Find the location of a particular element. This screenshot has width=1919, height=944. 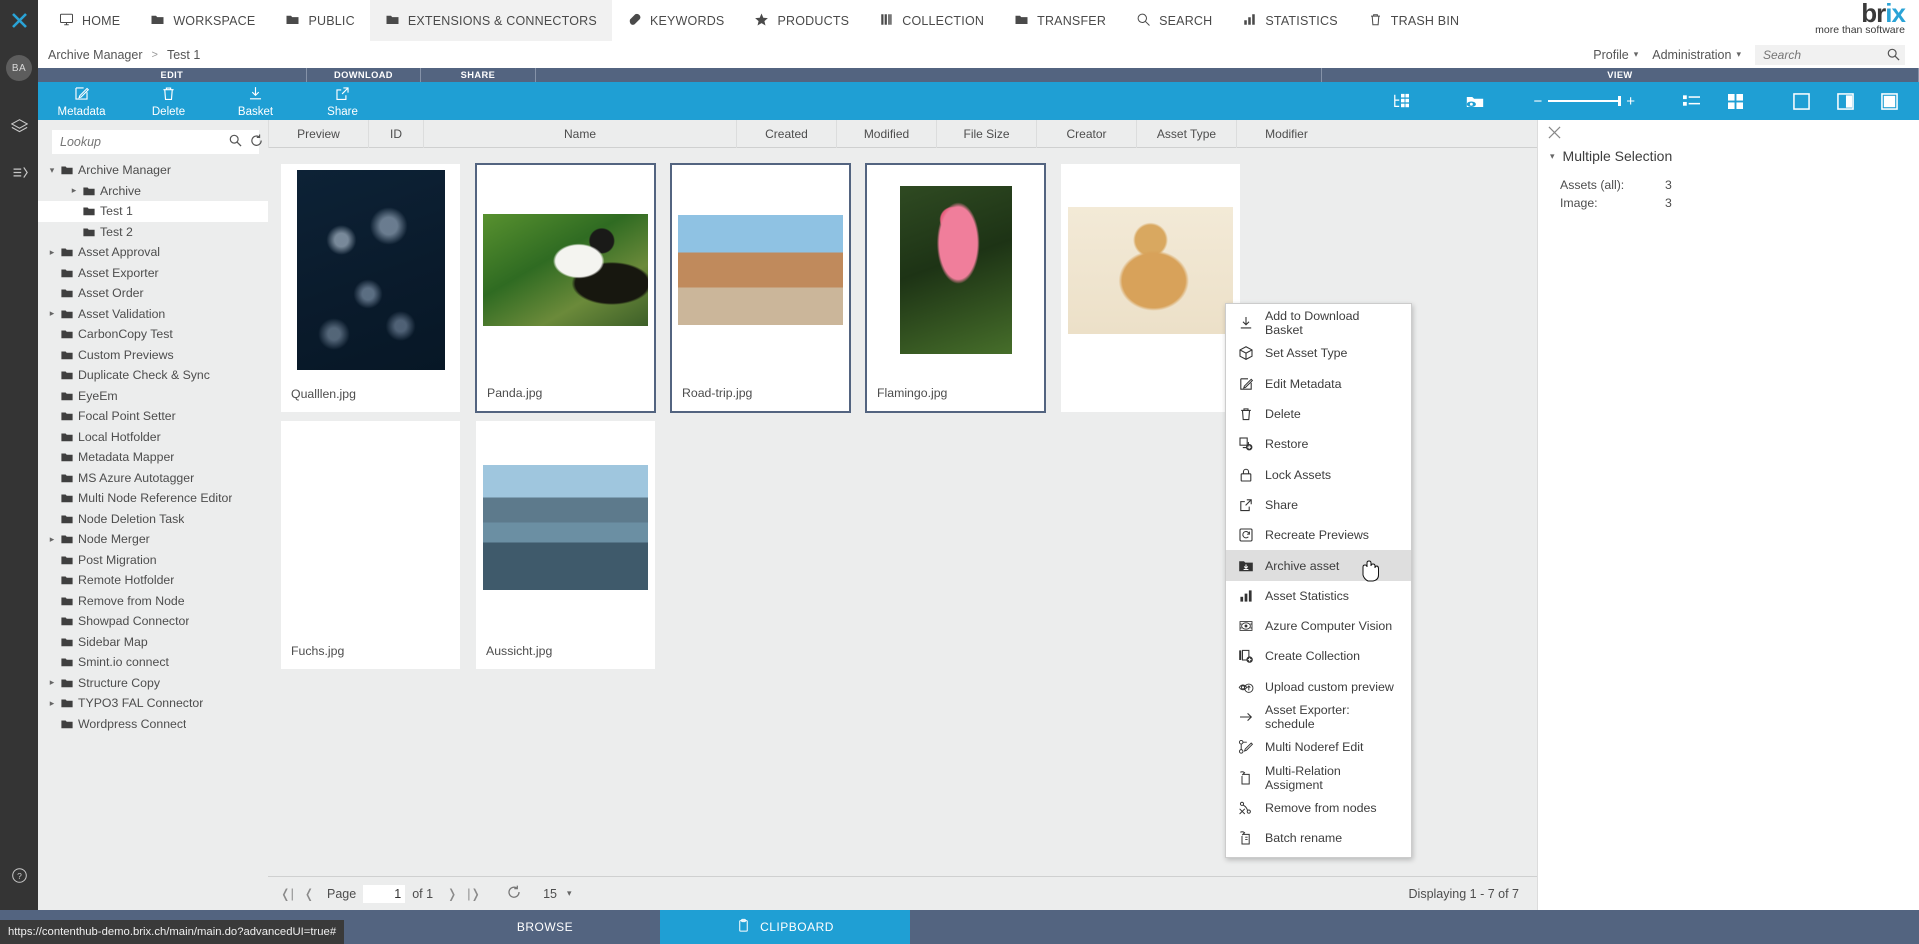

metadata-button: Metadata is located at coordinates (81, 101).